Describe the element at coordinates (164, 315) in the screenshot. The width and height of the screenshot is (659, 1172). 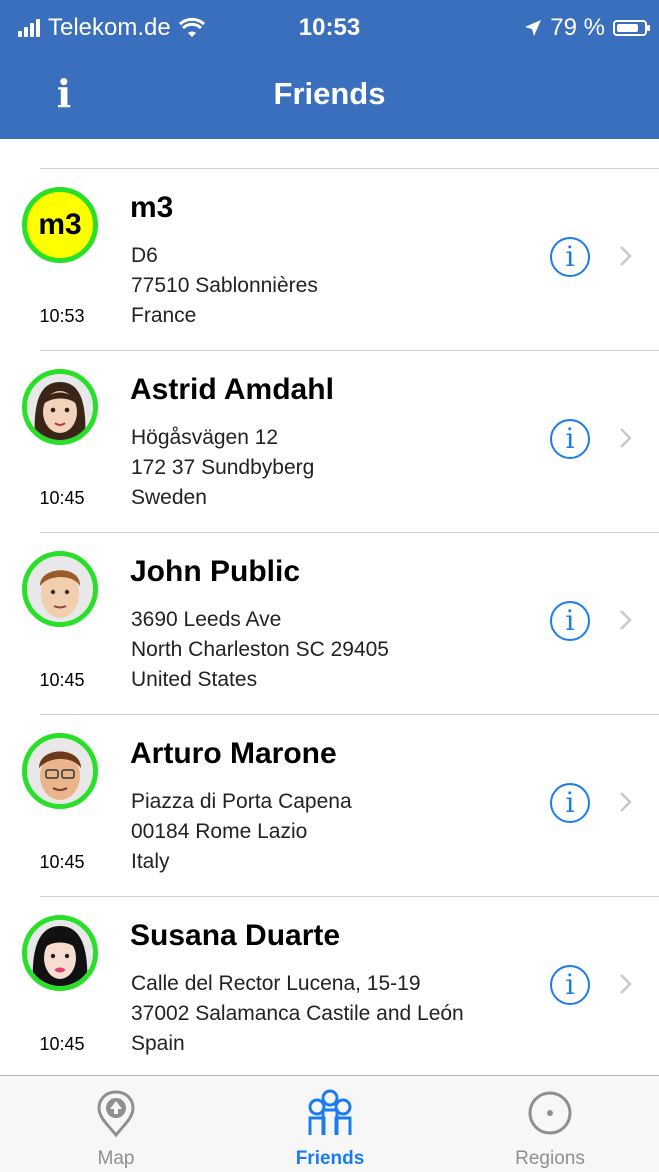
I see `address-line: France` at that location.